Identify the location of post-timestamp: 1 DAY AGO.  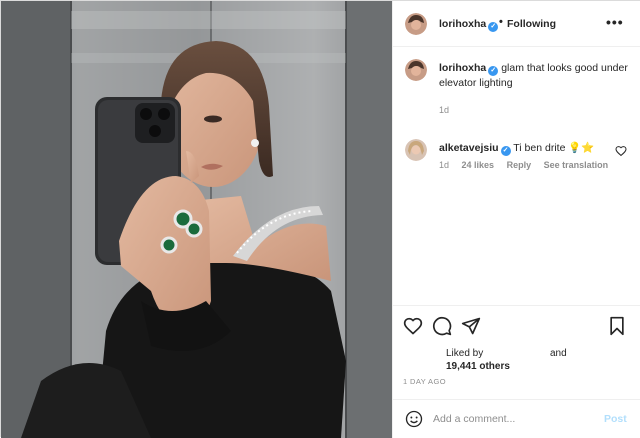
(424, 381).